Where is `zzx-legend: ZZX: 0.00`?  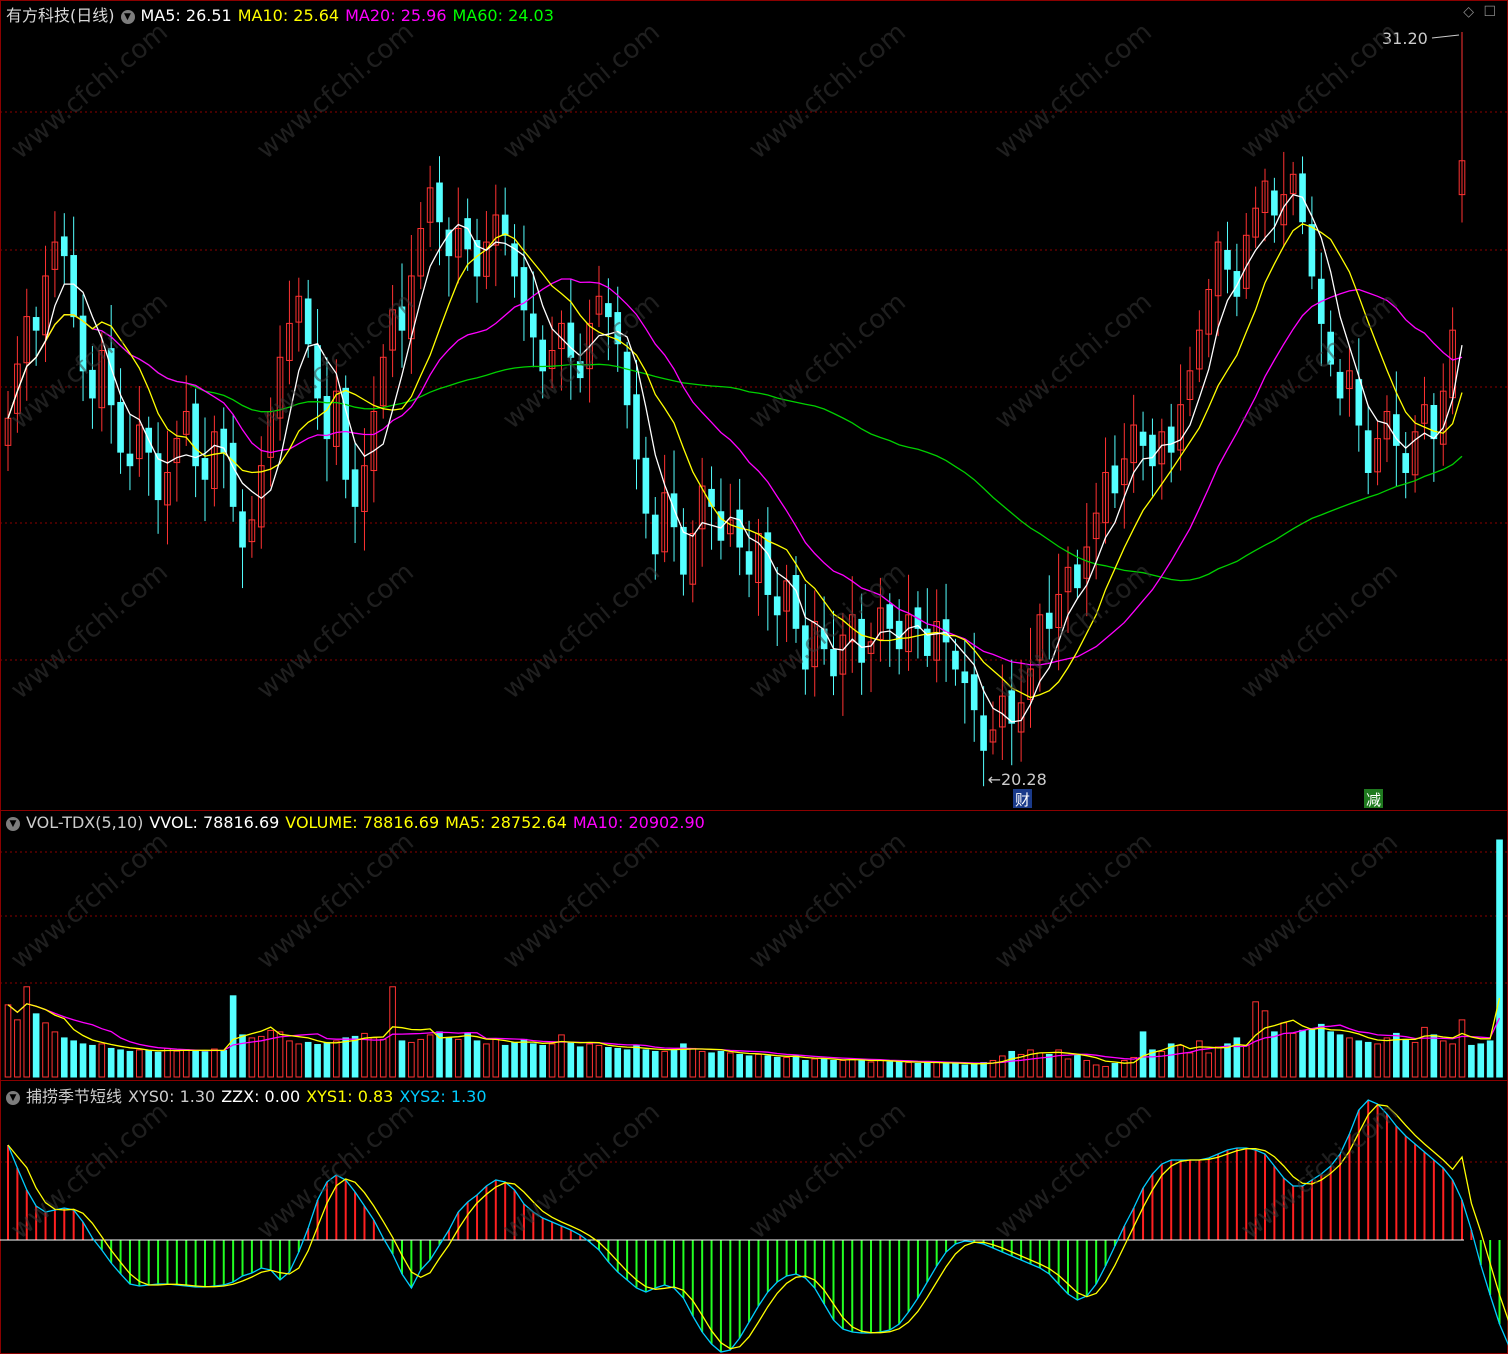 zzx-legend: ZZX: 0.00 is located at coordinates (261, 1096).